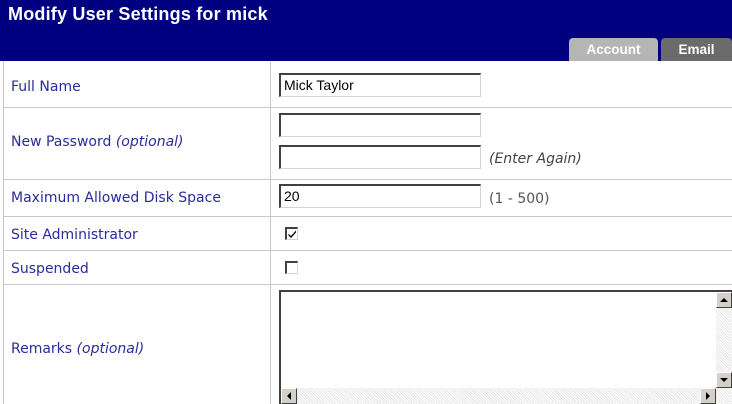 The width and height of the screenshot is (732, 404). What do you see at coordinates (74, 235) in the screenshot?
I see `site-admin-label: Site Administrator` at bounding box center [74, 235].